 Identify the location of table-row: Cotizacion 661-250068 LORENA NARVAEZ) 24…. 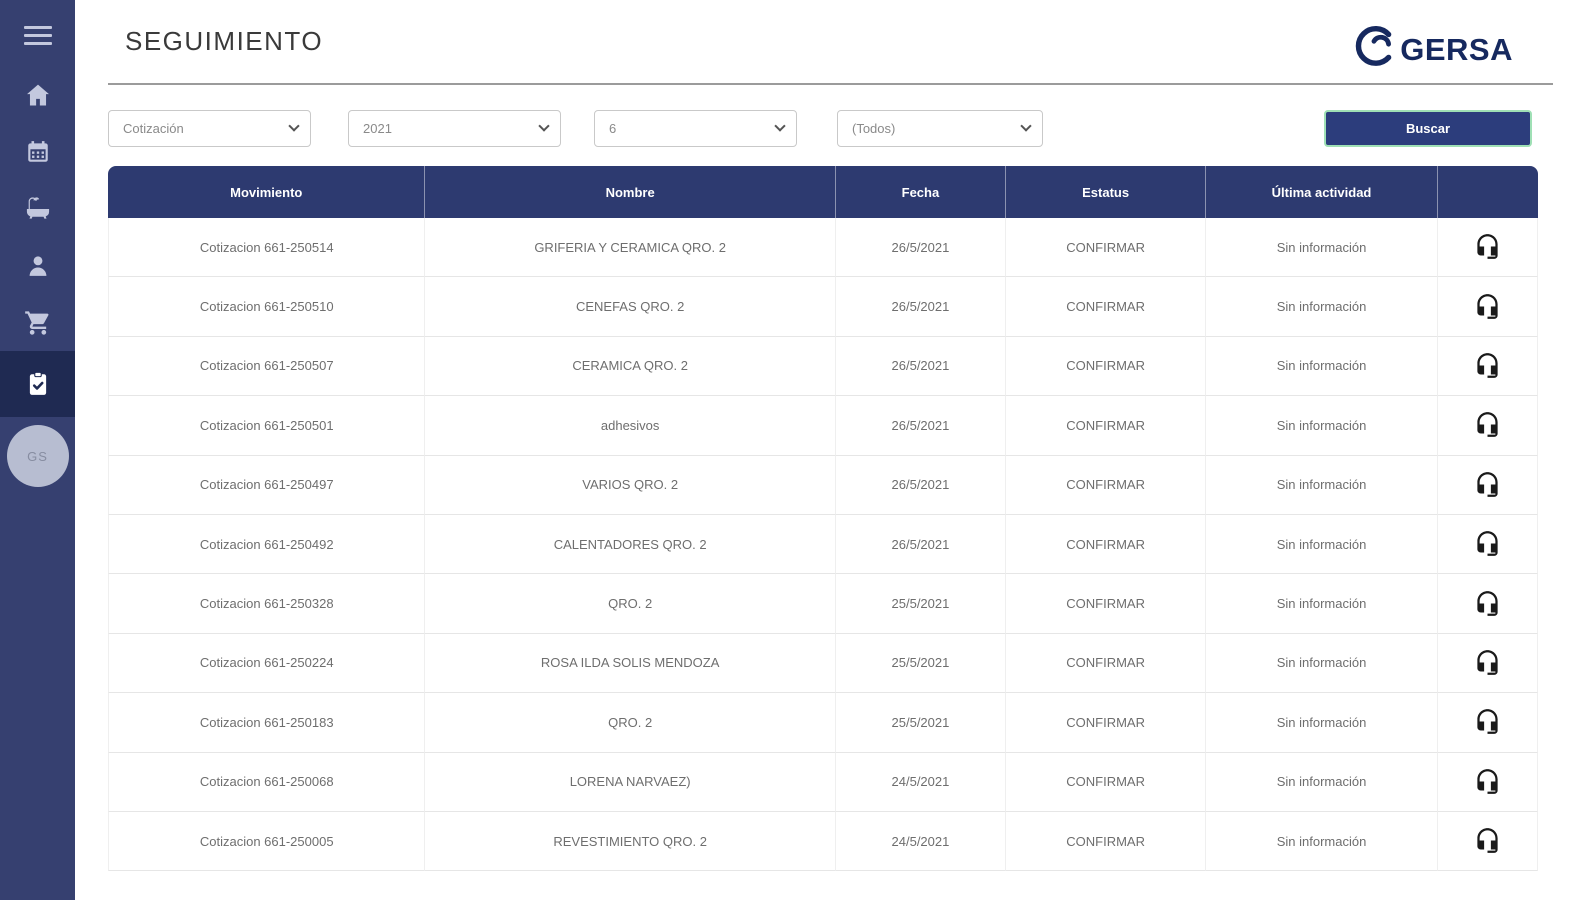
(823, 782).